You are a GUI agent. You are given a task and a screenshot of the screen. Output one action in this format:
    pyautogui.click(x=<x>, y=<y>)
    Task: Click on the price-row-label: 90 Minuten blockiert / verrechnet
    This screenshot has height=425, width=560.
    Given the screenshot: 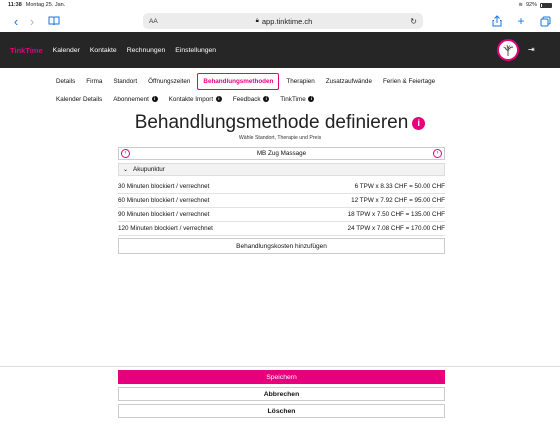 What is the action you would take?
    pyautogui.click(x=164, y=214)
    